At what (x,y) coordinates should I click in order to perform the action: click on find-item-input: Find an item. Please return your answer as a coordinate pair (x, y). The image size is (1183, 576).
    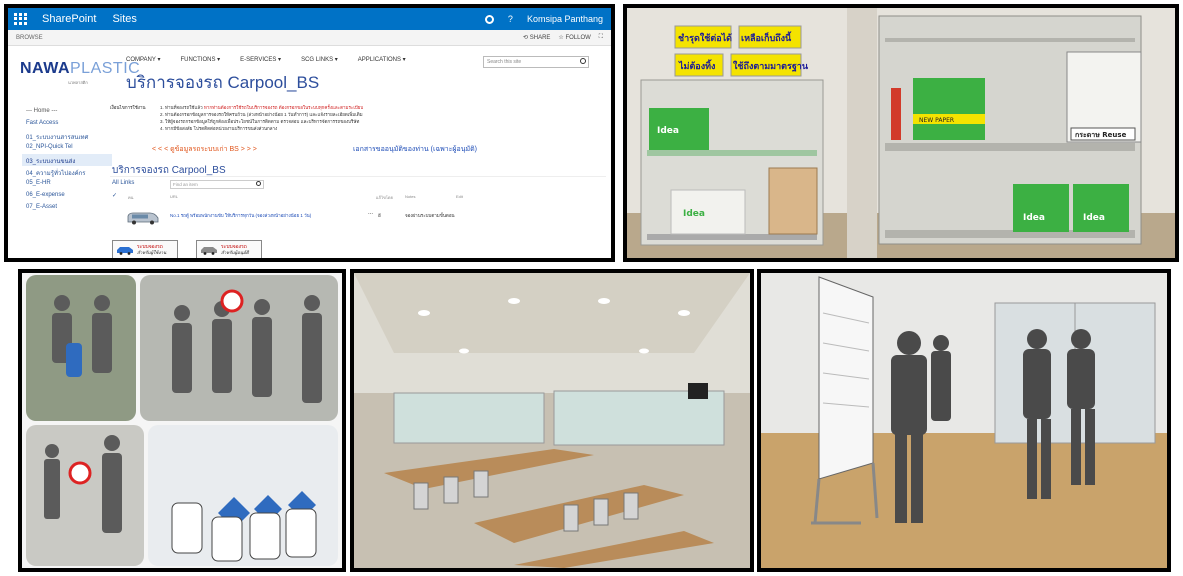
    Looking at the image, I should click on (217, 184).